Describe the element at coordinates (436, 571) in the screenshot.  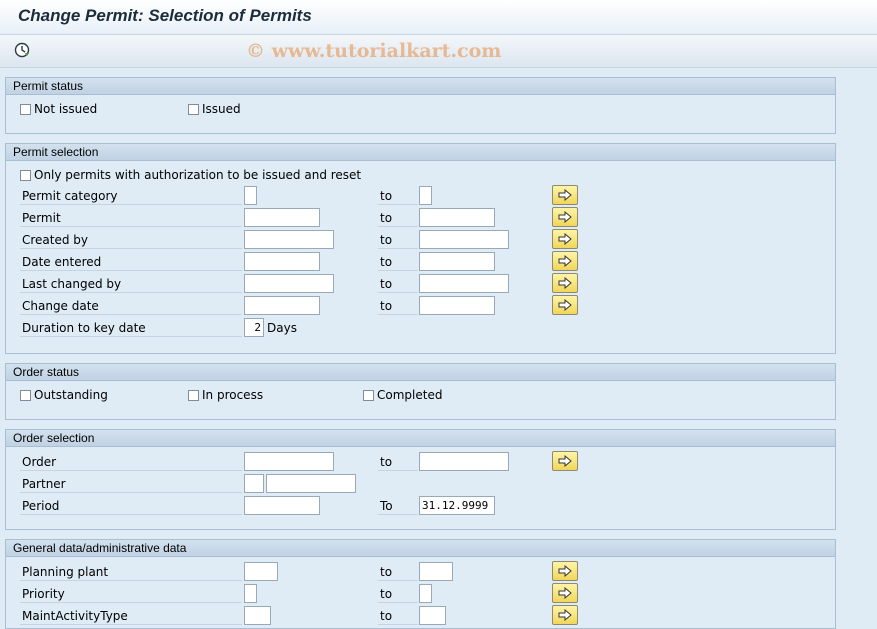
I see `planning-plant-to-input` at that location.